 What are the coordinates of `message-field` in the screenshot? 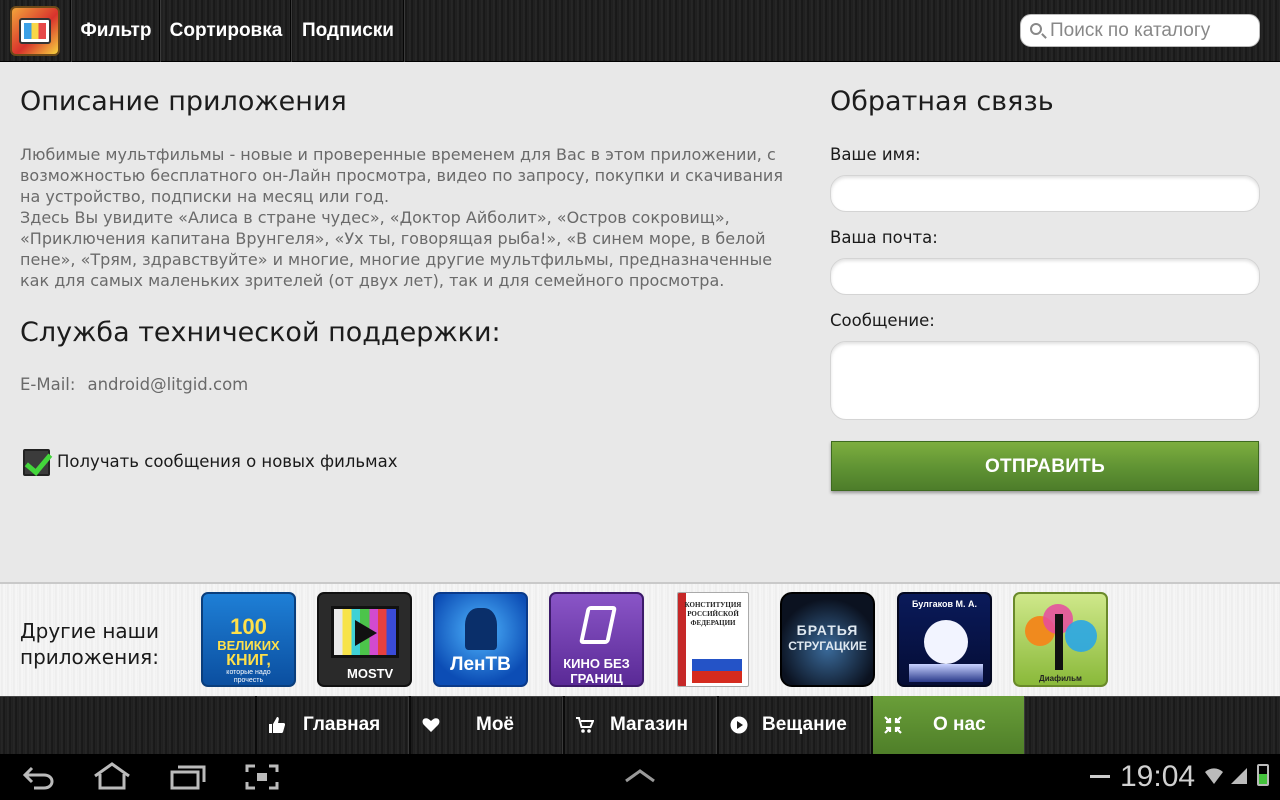 It's located at (1045, 380).